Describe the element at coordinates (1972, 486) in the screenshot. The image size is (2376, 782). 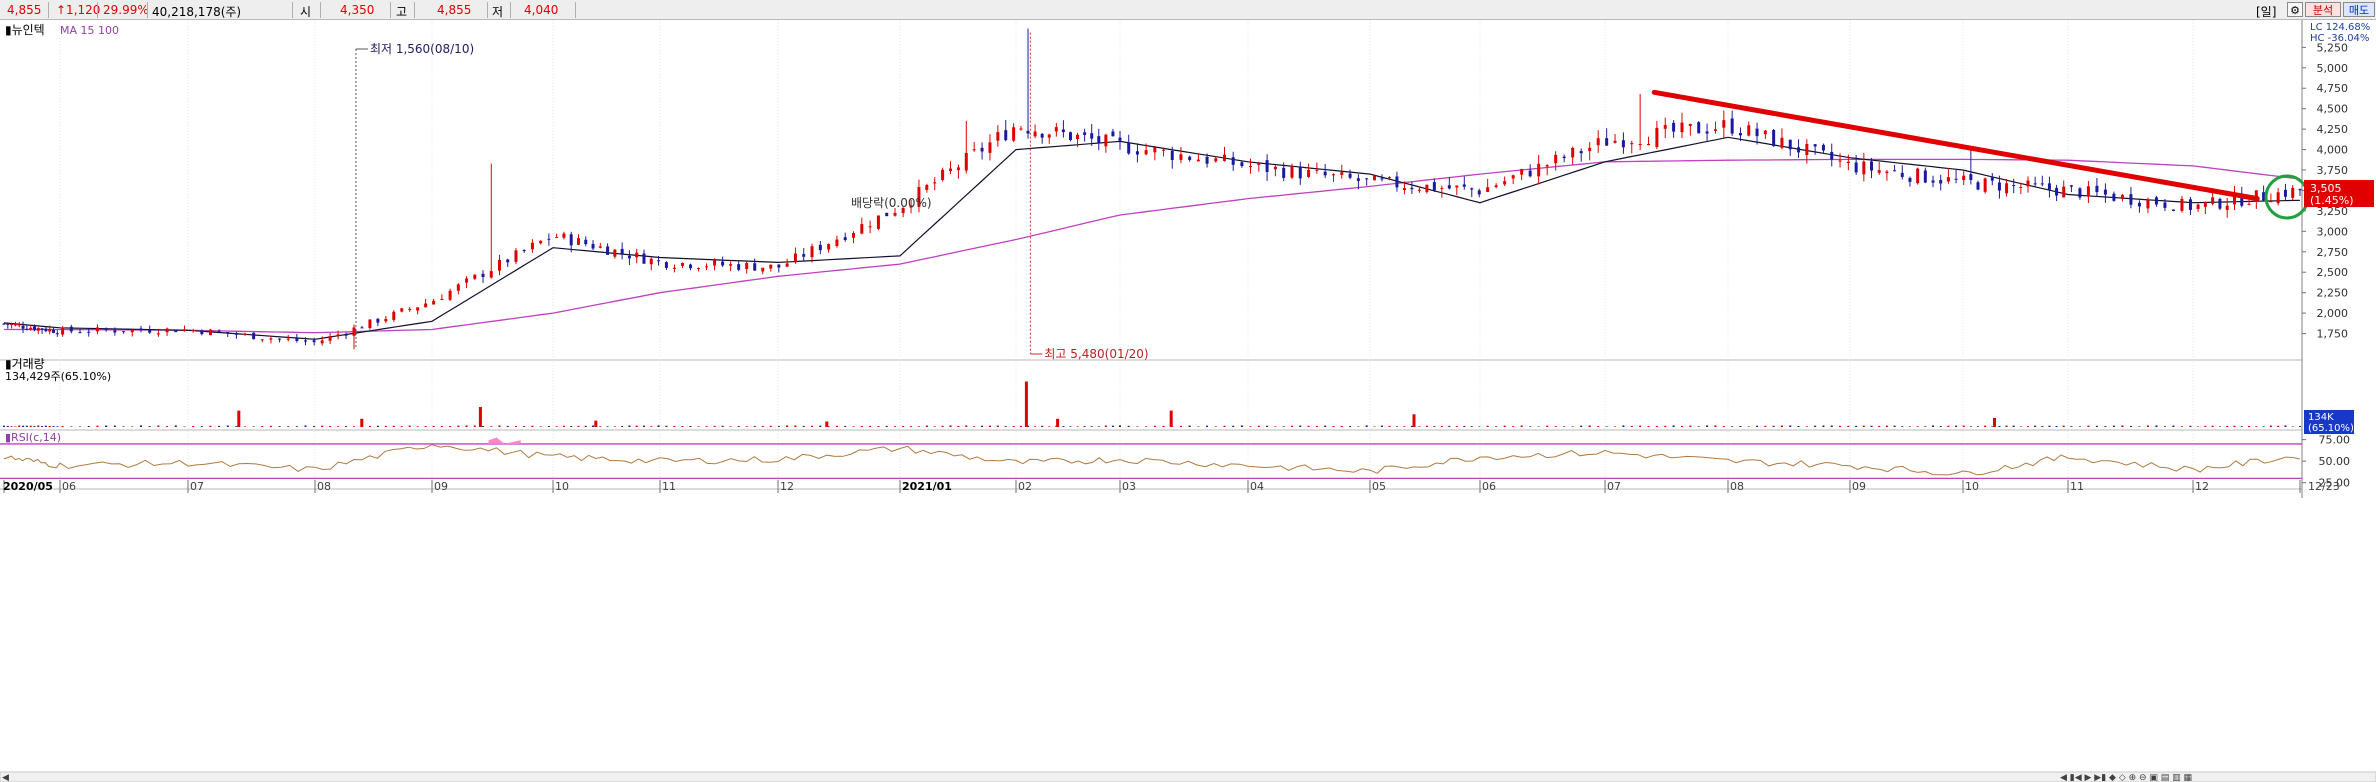
I see `x-tick-label: 10` at that location.